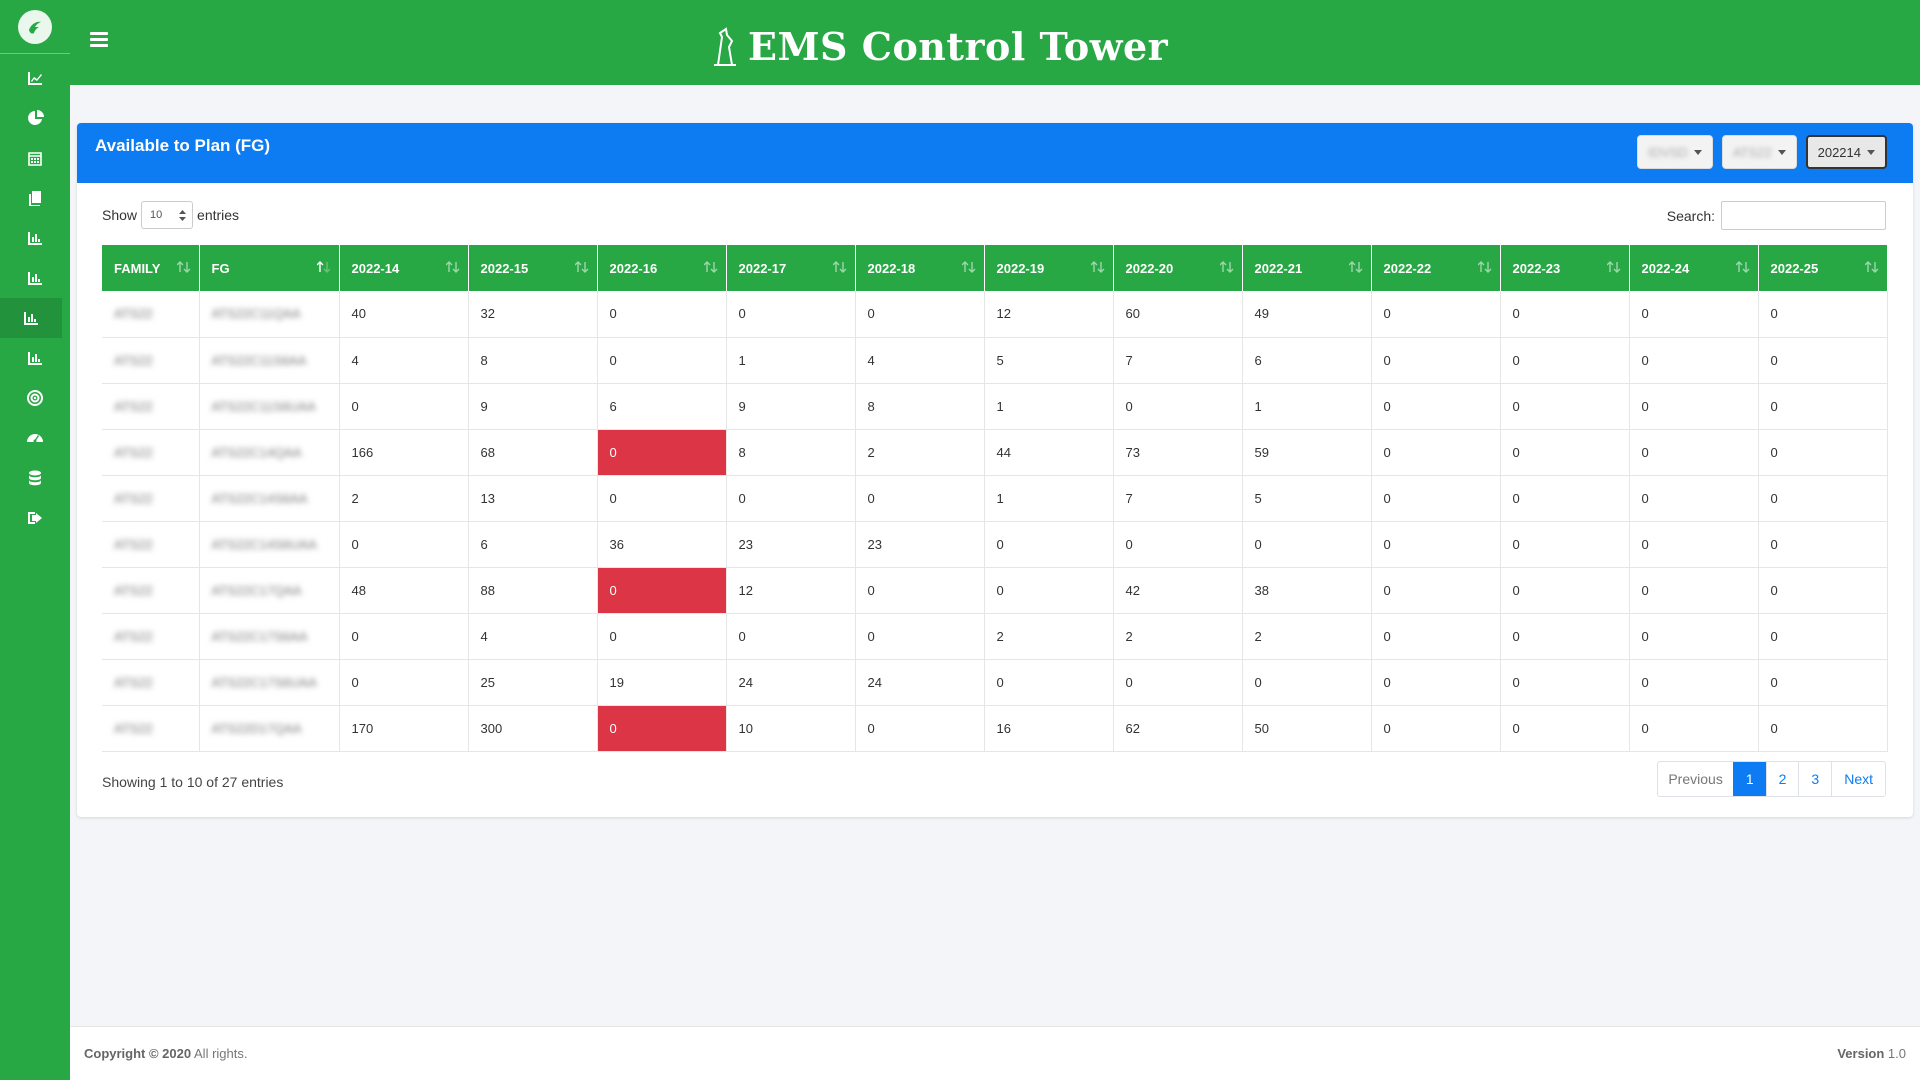 The image size is (1920, 1080). Describe the element at coordinates (1178, 728) in the screenshot. I see `week-value-cell: 62` at that location.